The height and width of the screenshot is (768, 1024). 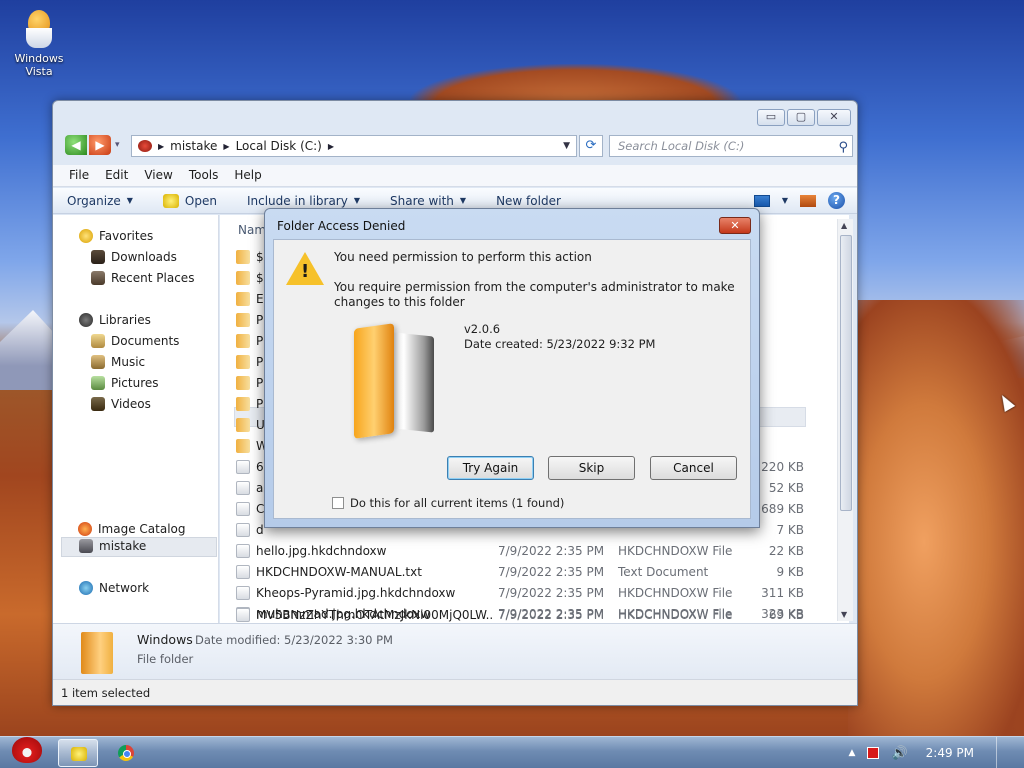 What do you see at coordinates (786, 615) in the screenshot?
I see `file-size: 69 KB` at bounding box center [786, 615].